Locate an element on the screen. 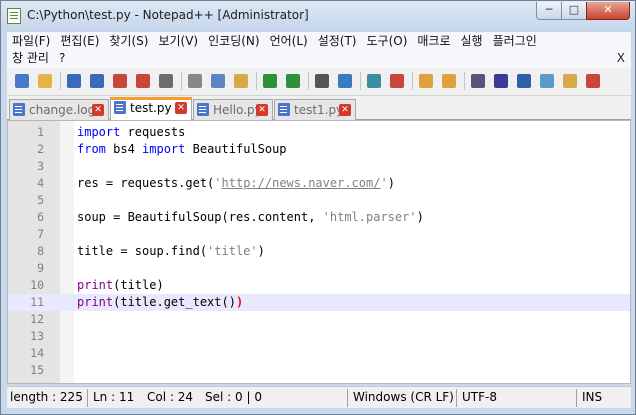 The width and height of the screenshot is (636, 415). redo-icon is located at coordinates (293, 81).